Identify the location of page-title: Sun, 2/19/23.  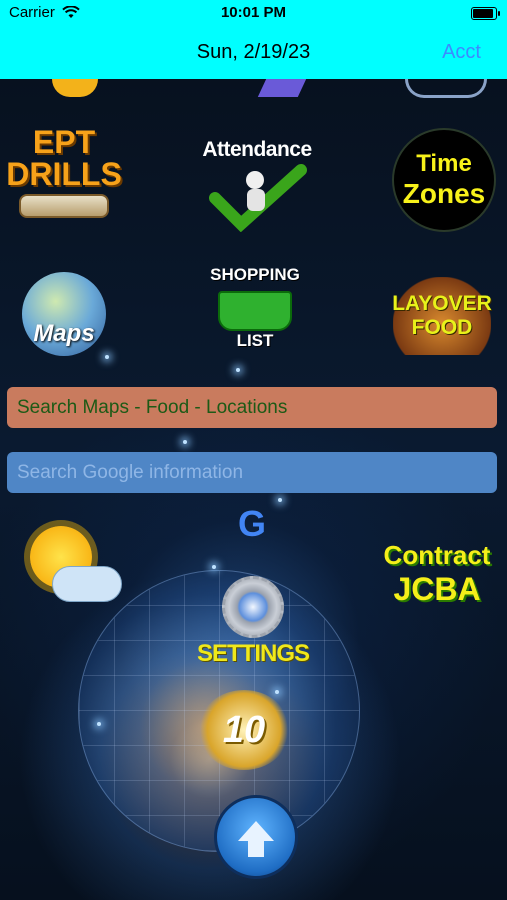
(253, 52).